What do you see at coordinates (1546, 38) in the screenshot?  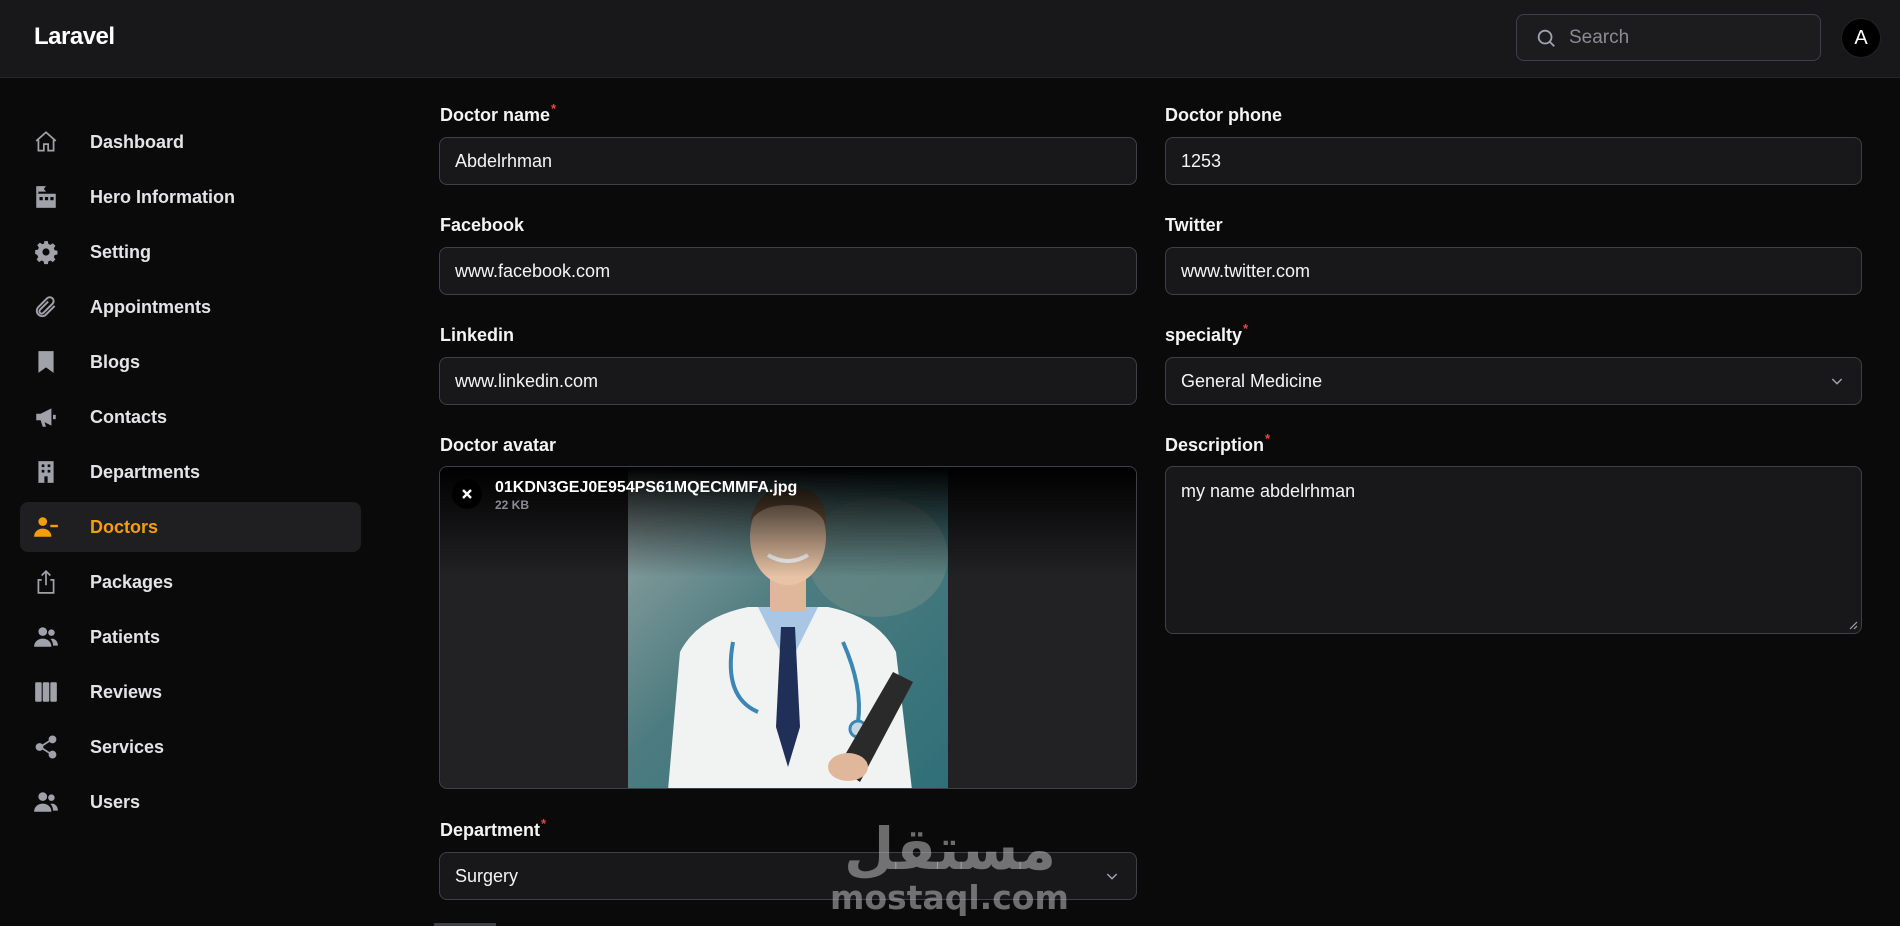 I see `search-icon` at bounding box center [1546, 38].